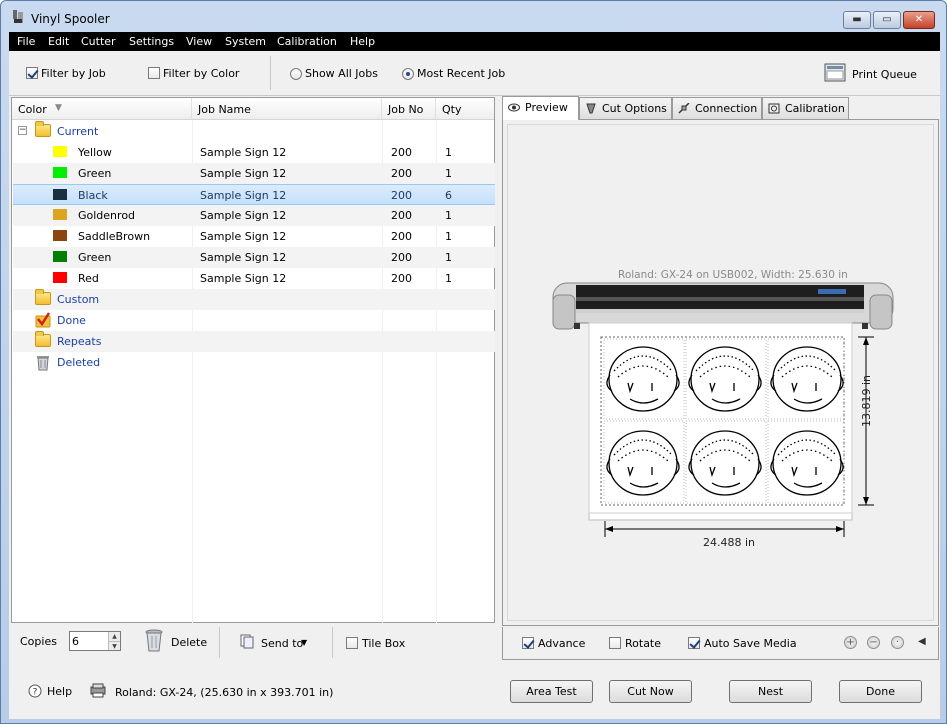  Describe the element at coordinates (98, 41) in the screenshot. I see `menu-cutter: Cutter` at that location.